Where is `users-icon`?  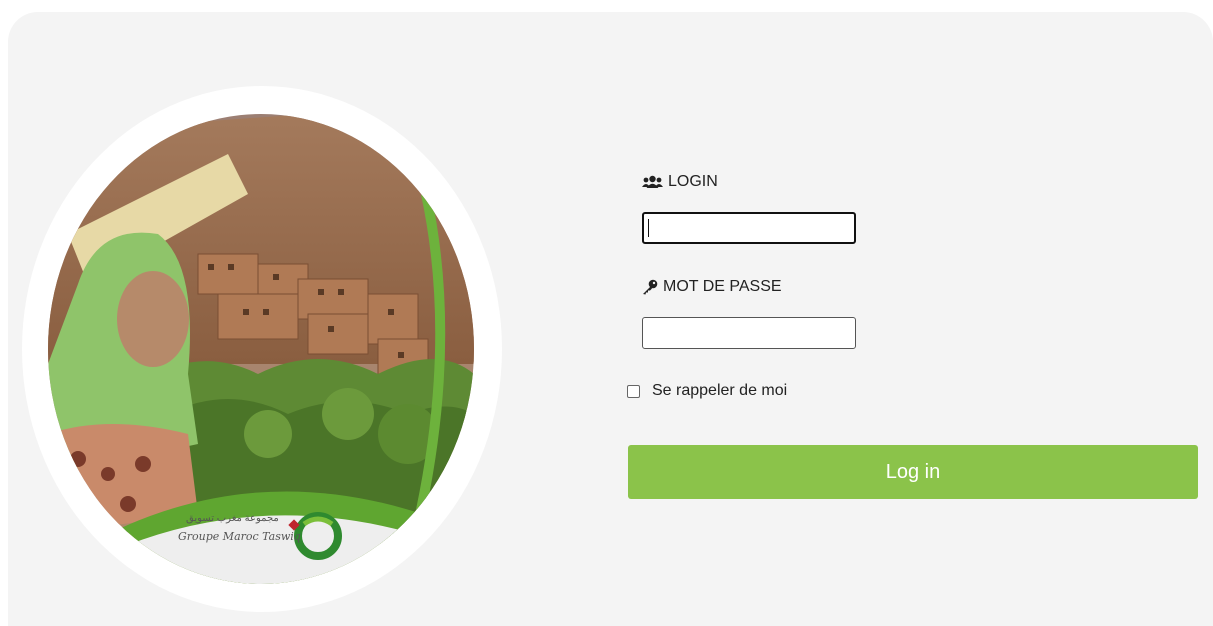
users-icon is located at coordinates (652, 182).